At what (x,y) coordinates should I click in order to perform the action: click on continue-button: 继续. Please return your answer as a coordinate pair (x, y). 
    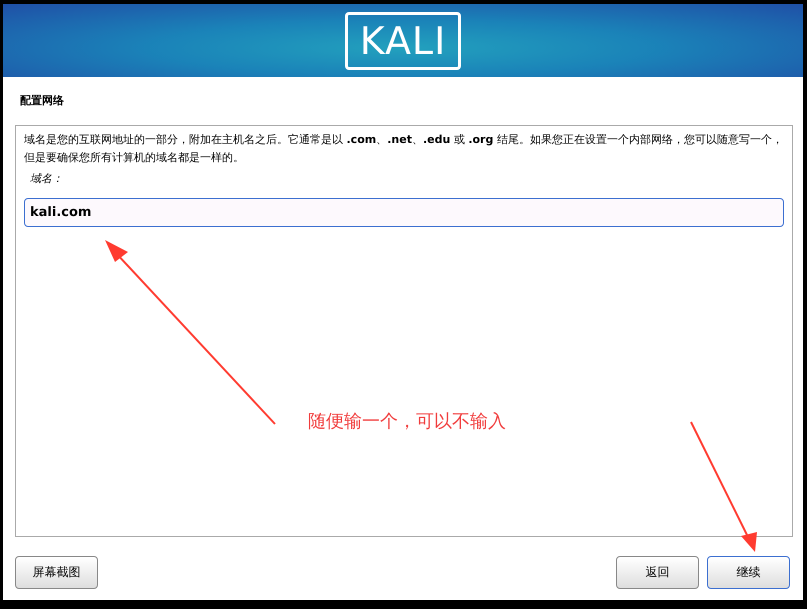
    Looking at the image, I should click on (748, 572).